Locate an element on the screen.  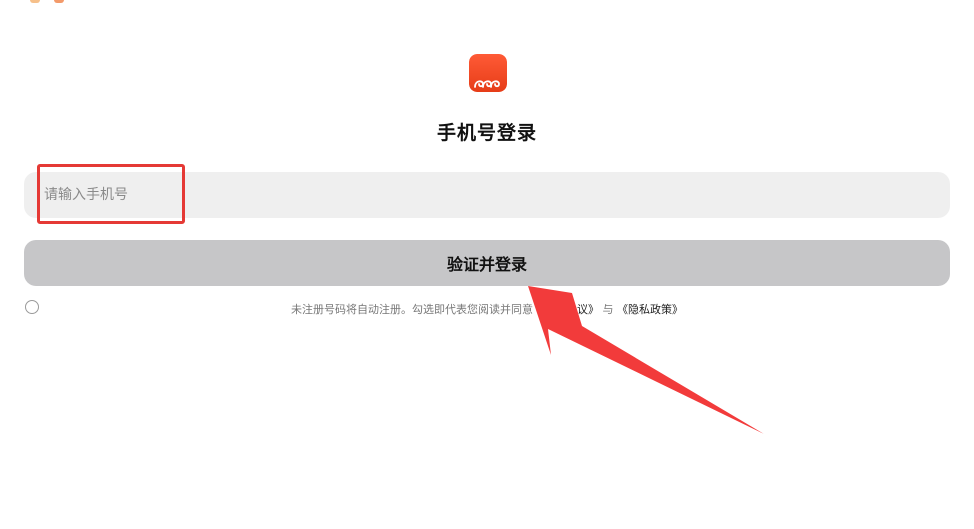
app-logo-icon is located at coordinates (488, 73).